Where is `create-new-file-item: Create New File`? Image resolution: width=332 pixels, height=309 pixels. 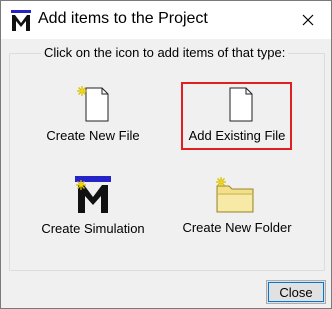
create-new-file-item: Create New File is located at coordinates (93, 116).